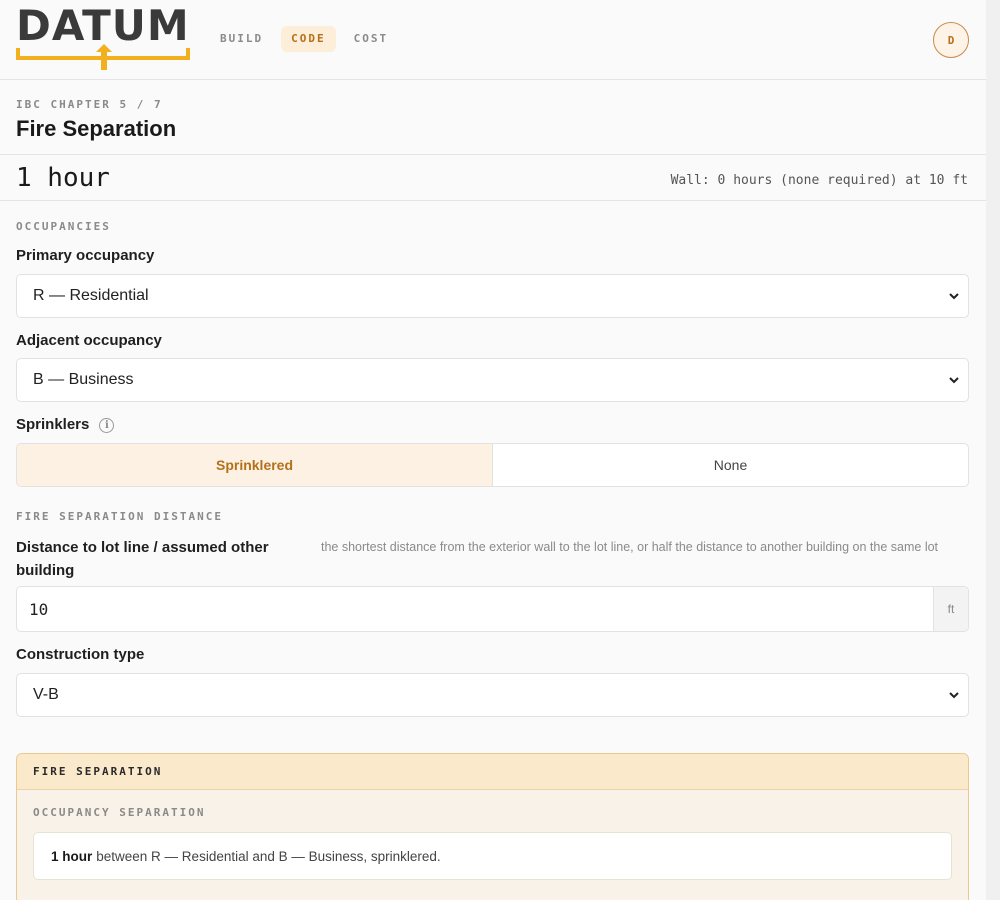 This screenshot has width=1000, height=900. I want to click on sprinkler-toggle: Sprinklered None, so click(492, 465).